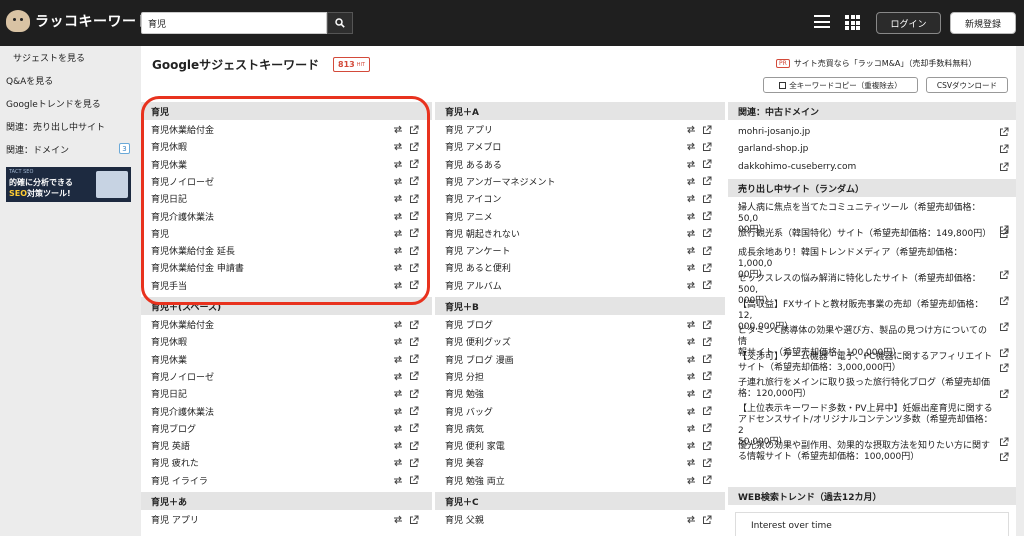 This screenshot has height=536, width=1024. What do you see at coordinates (563, 324) in the screenshot?
I see `keyword-text: 育児 ブログ` at bounding box center [563, 324].